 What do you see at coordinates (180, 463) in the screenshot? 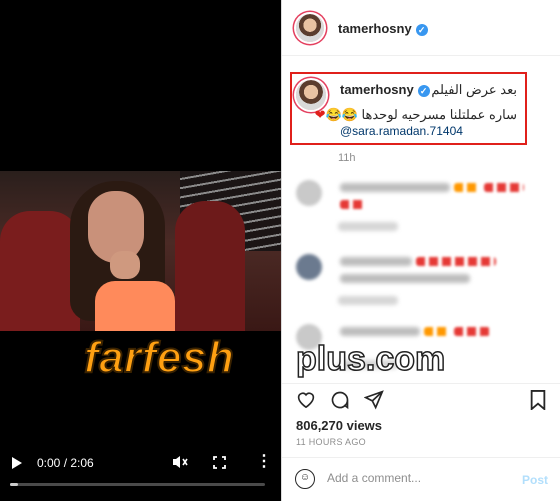
I see `muted-icon` at bounding box center [180, 463].